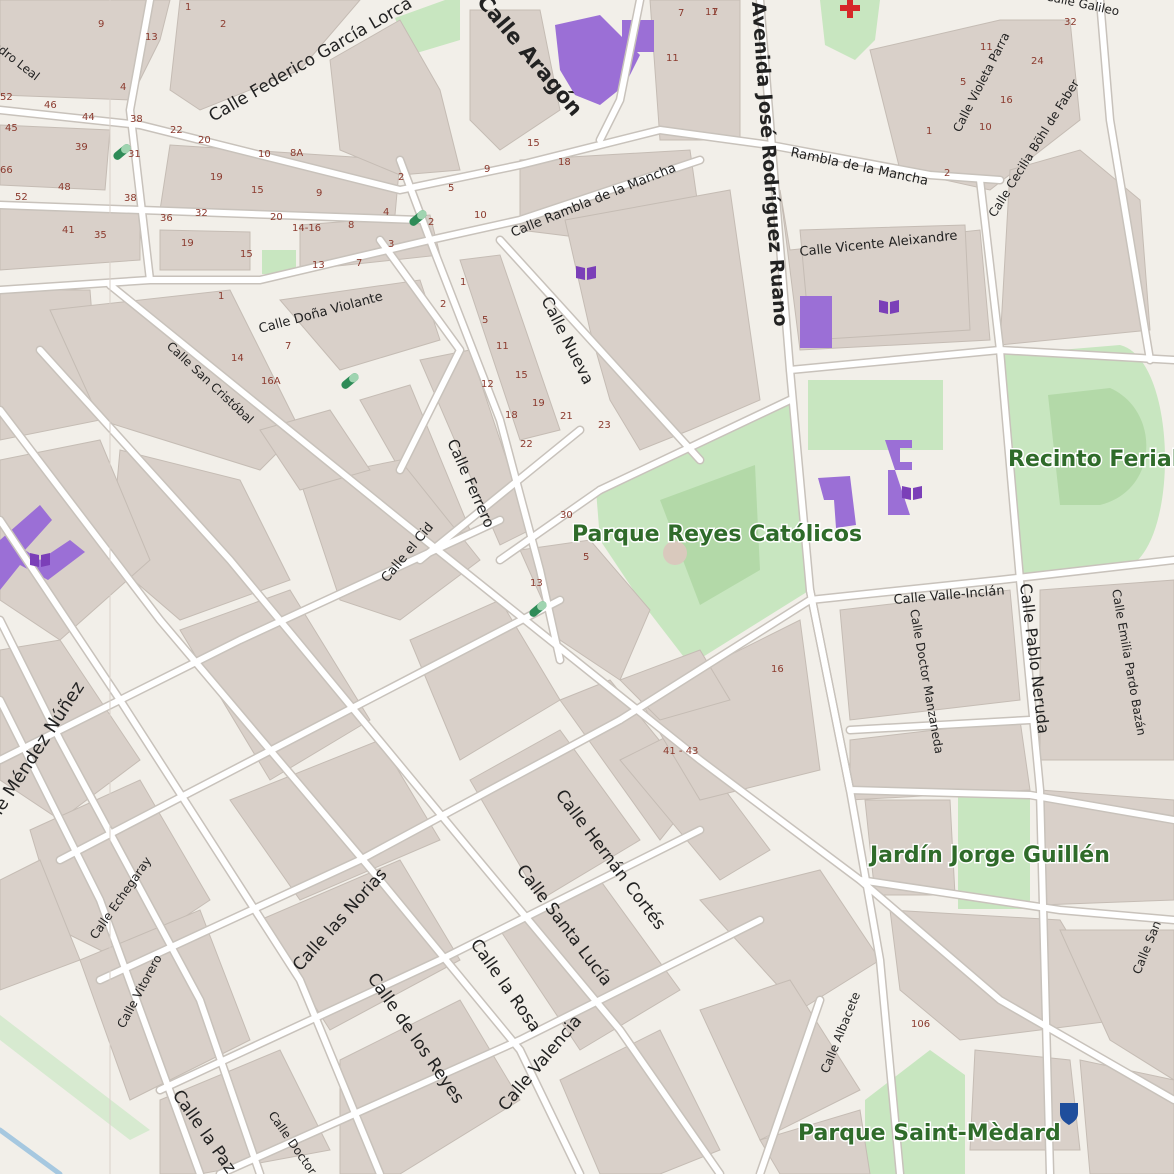  What do you see at coordinates (68, 230) in the screenshot?
I see `house-number: 41` at bounding box center [68, 230].